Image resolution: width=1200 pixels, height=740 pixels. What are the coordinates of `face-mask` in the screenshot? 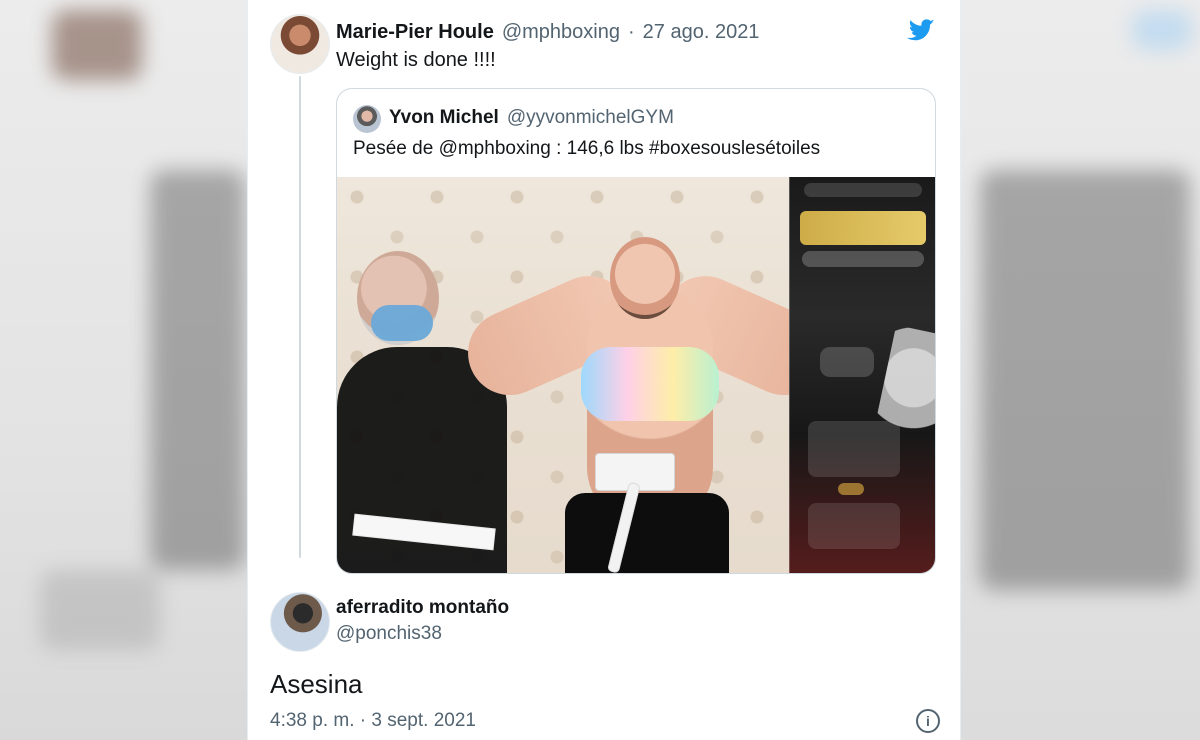 It's located at (402, 323).